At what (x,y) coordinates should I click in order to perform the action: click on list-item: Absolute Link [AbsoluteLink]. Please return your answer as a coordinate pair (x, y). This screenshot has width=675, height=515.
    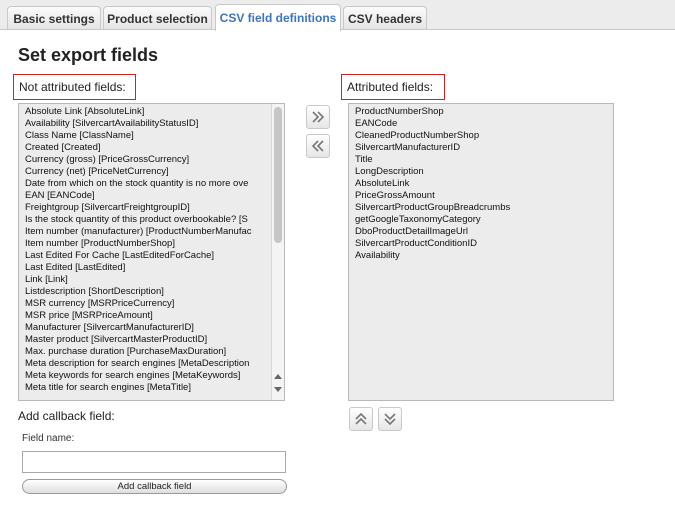
    Looking at the image, I should click on (148, 112).